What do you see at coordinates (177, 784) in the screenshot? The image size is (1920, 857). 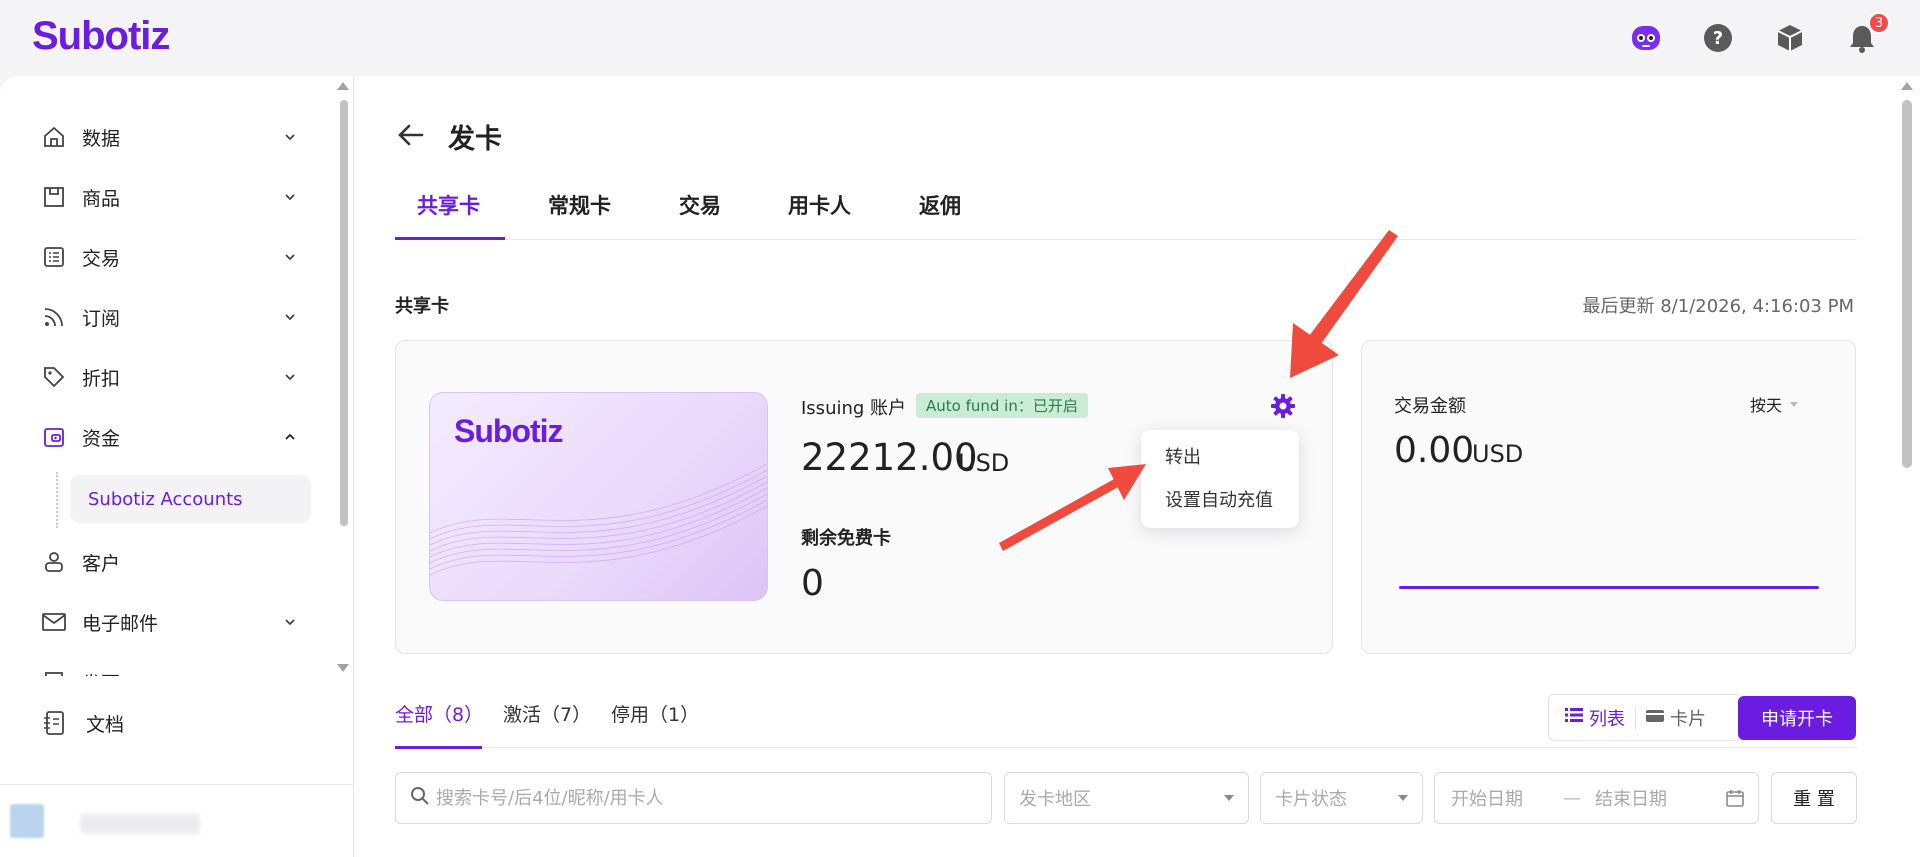 I see `sidebar-divider` at bounding box center [177, 784].